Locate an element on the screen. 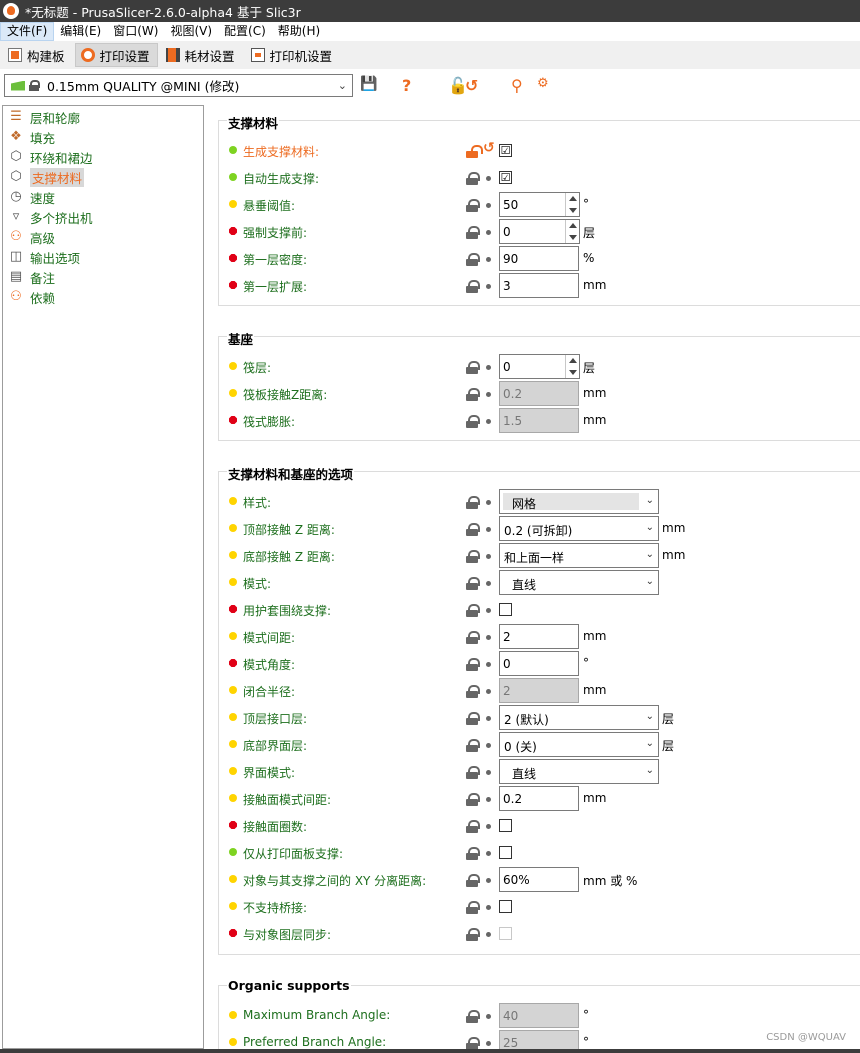 This screenshot has width=860, height=1053. xy-separation-field: 60% is located at coordinates (539, 879).